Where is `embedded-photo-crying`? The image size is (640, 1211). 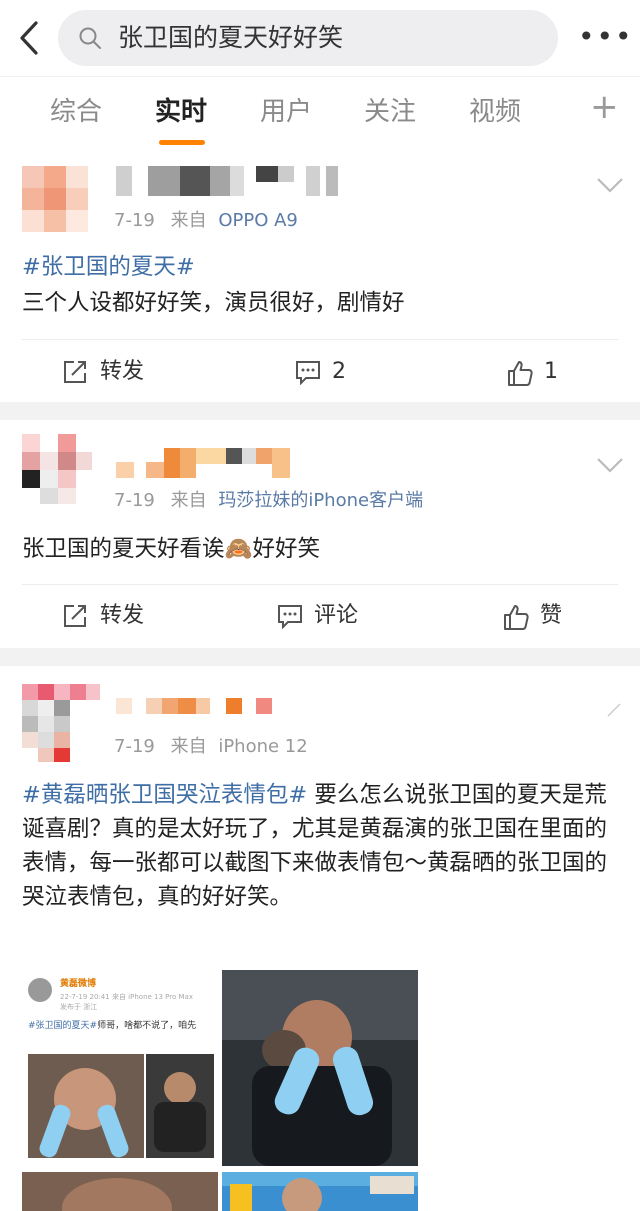 embedded-photo-crying is located at coordinates (86, 1107).